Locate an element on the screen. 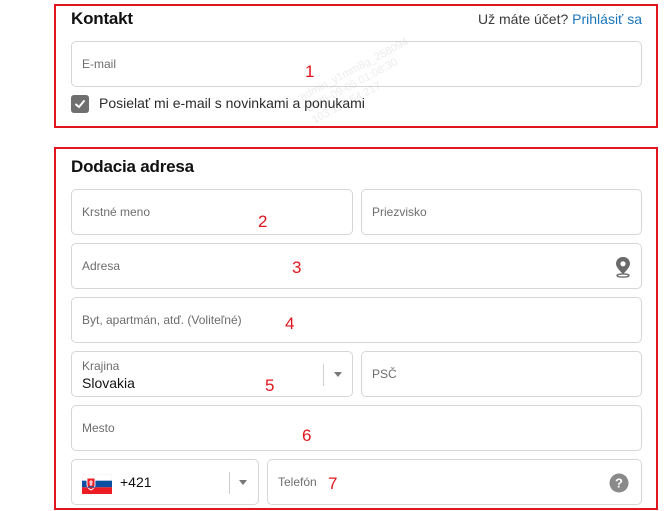 This screenshot has height=511, width=671. last-name-field: Priezvisko is located at coordinates (501, 212).